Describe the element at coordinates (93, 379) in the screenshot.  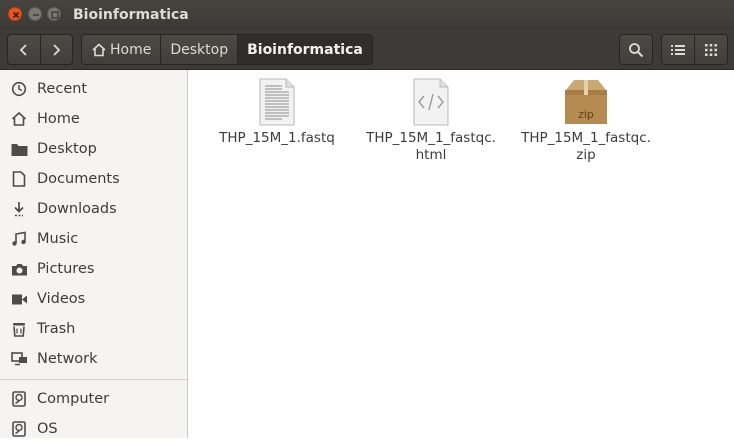
I see `sidebar-separator` at that location.